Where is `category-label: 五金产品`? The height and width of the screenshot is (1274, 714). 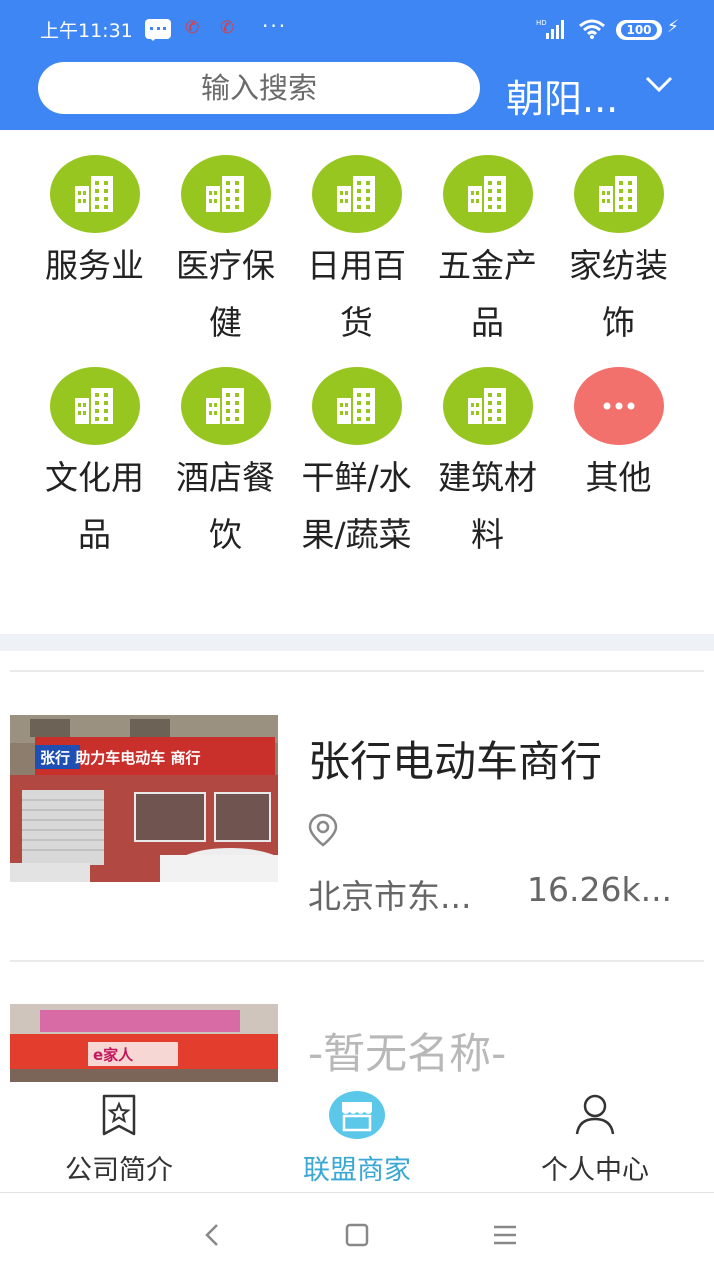 category-label: 五金产品 is located at coordinates (487, 294).